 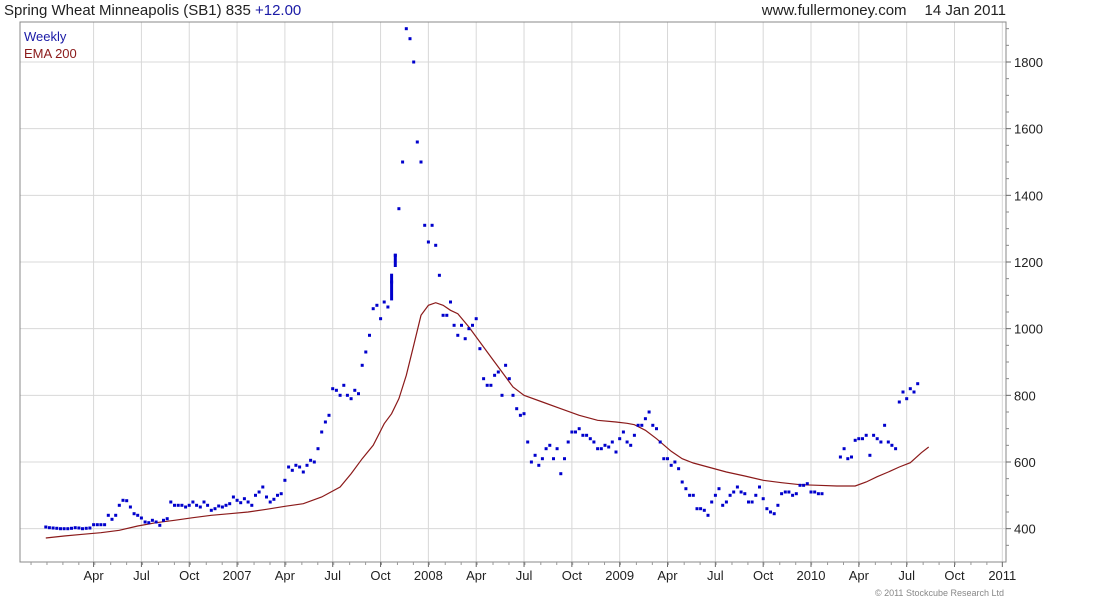 What do you see at coordinates (237, 575) in the screenshot?
I see `x-tick-label: 2007` at bounding box center [237, 575].